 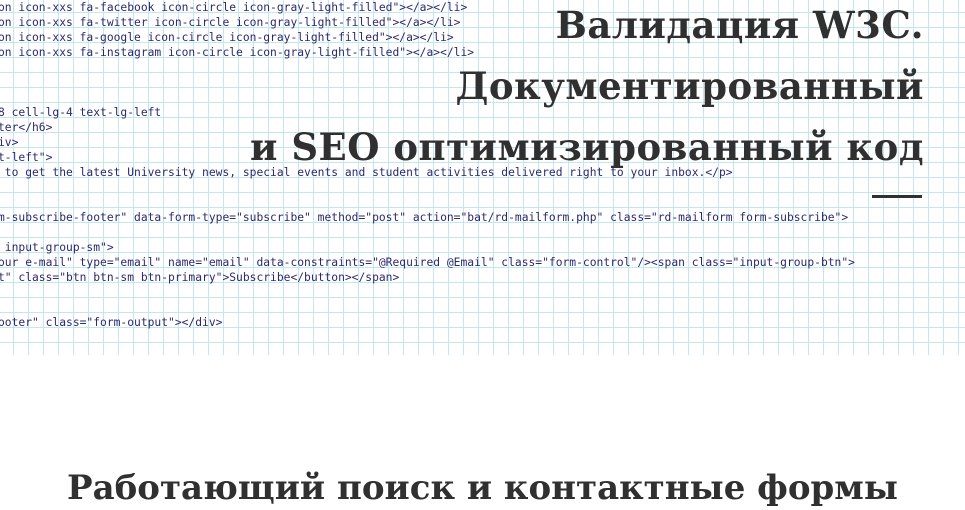 I want to click on headline-line-1: Валидация W3C., so click(x=739, y=25).